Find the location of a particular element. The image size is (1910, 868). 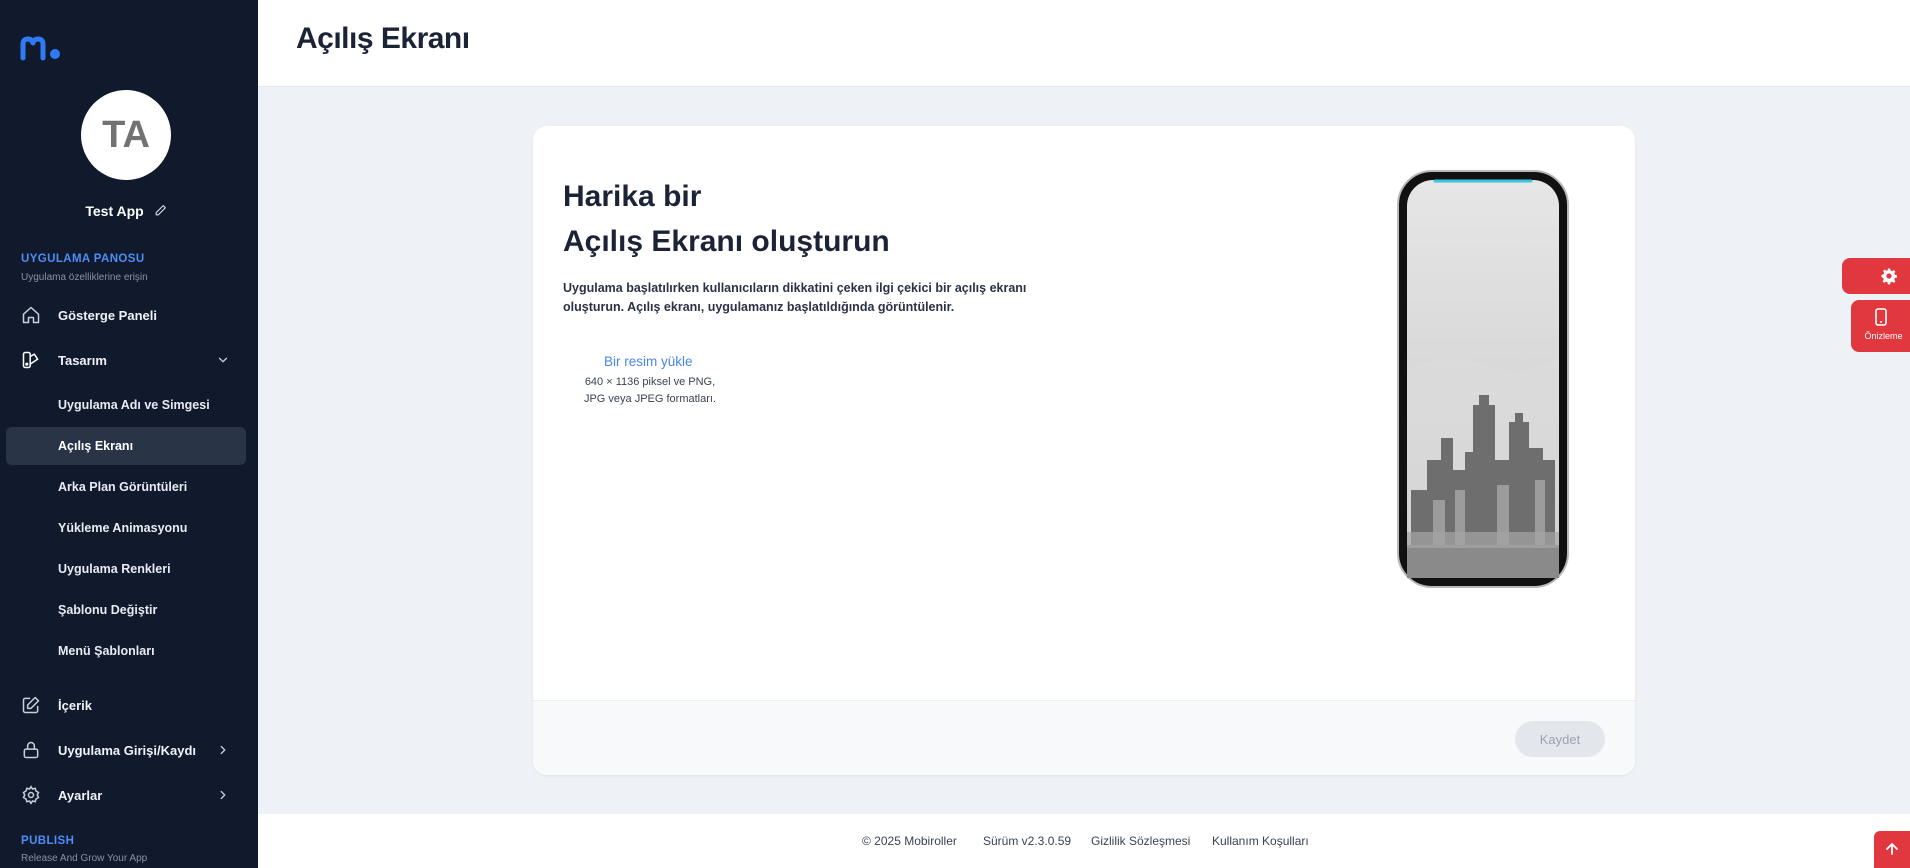

floating-settings-button is located at coordinates (1876, 276).